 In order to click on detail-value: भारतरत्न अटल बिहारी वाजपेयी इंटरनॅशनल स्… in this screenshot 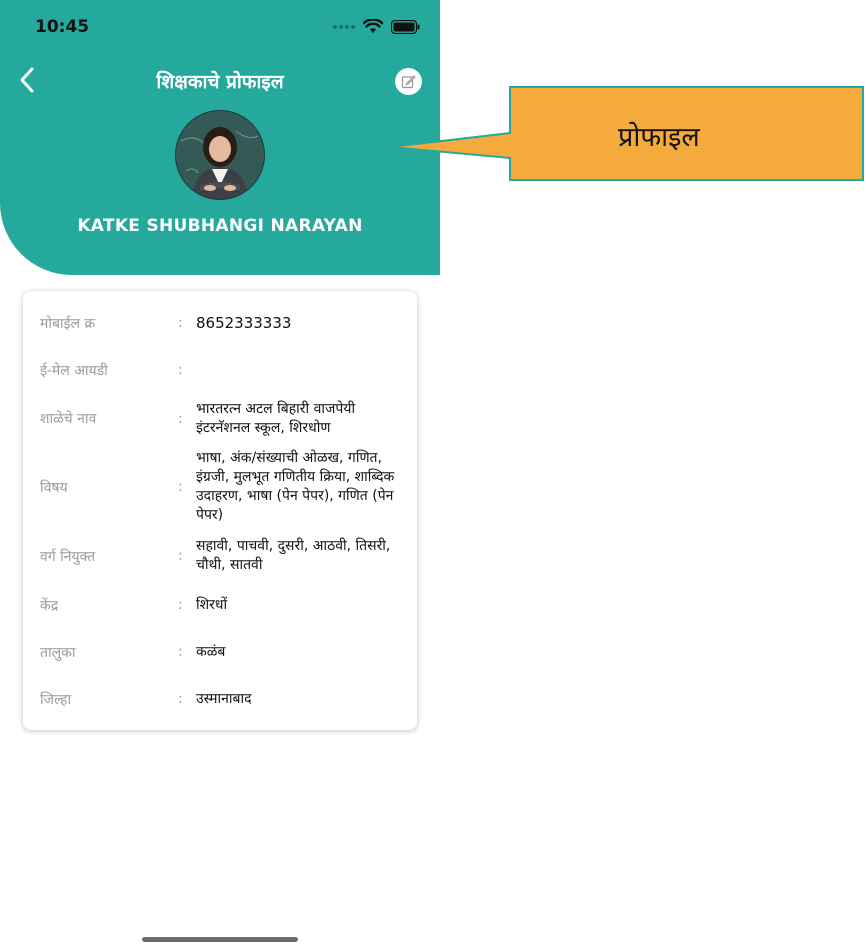, I will do `click(276, 418)`.